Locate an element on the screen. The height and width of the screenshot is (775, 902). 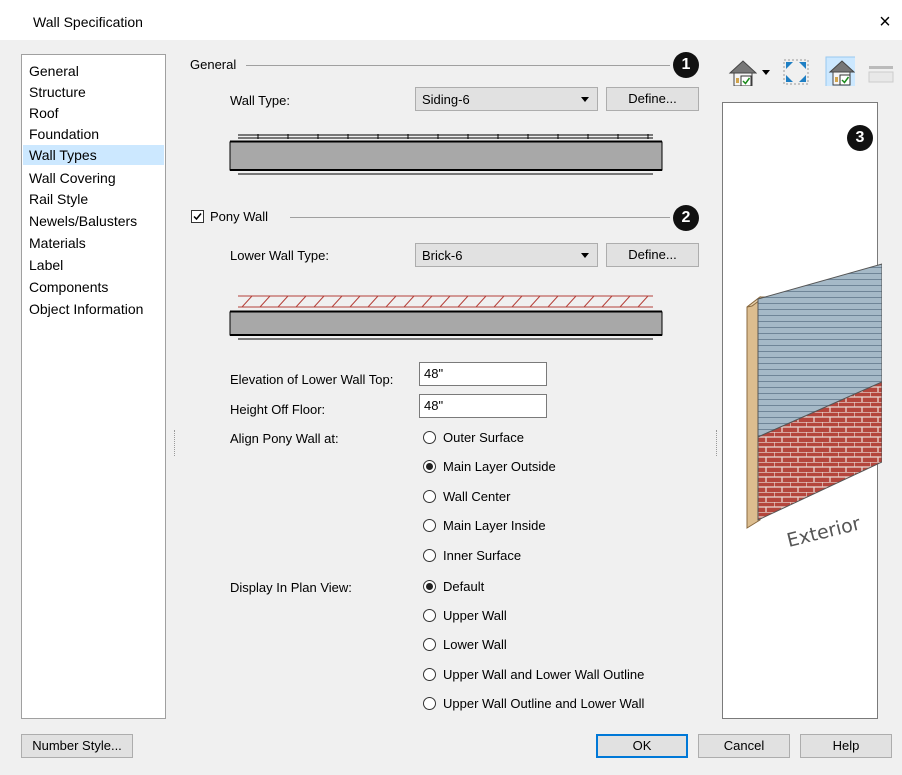
right-splitter-grip is located at coordinates (717, 443).